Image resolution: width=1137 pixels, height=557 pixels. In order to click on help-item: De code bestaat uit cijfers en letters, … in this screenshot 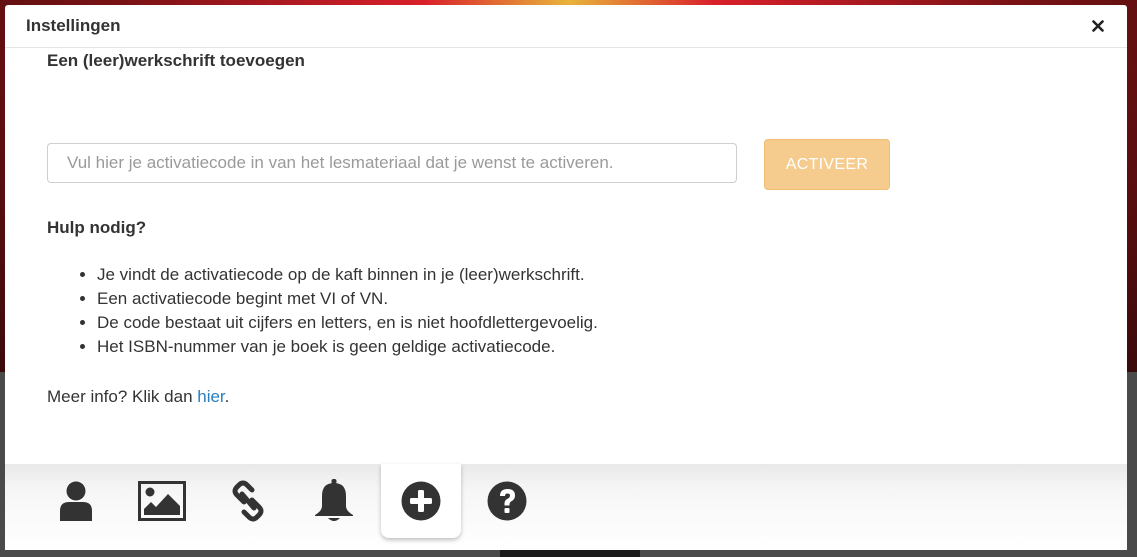, I will do `click(347, 323)`.